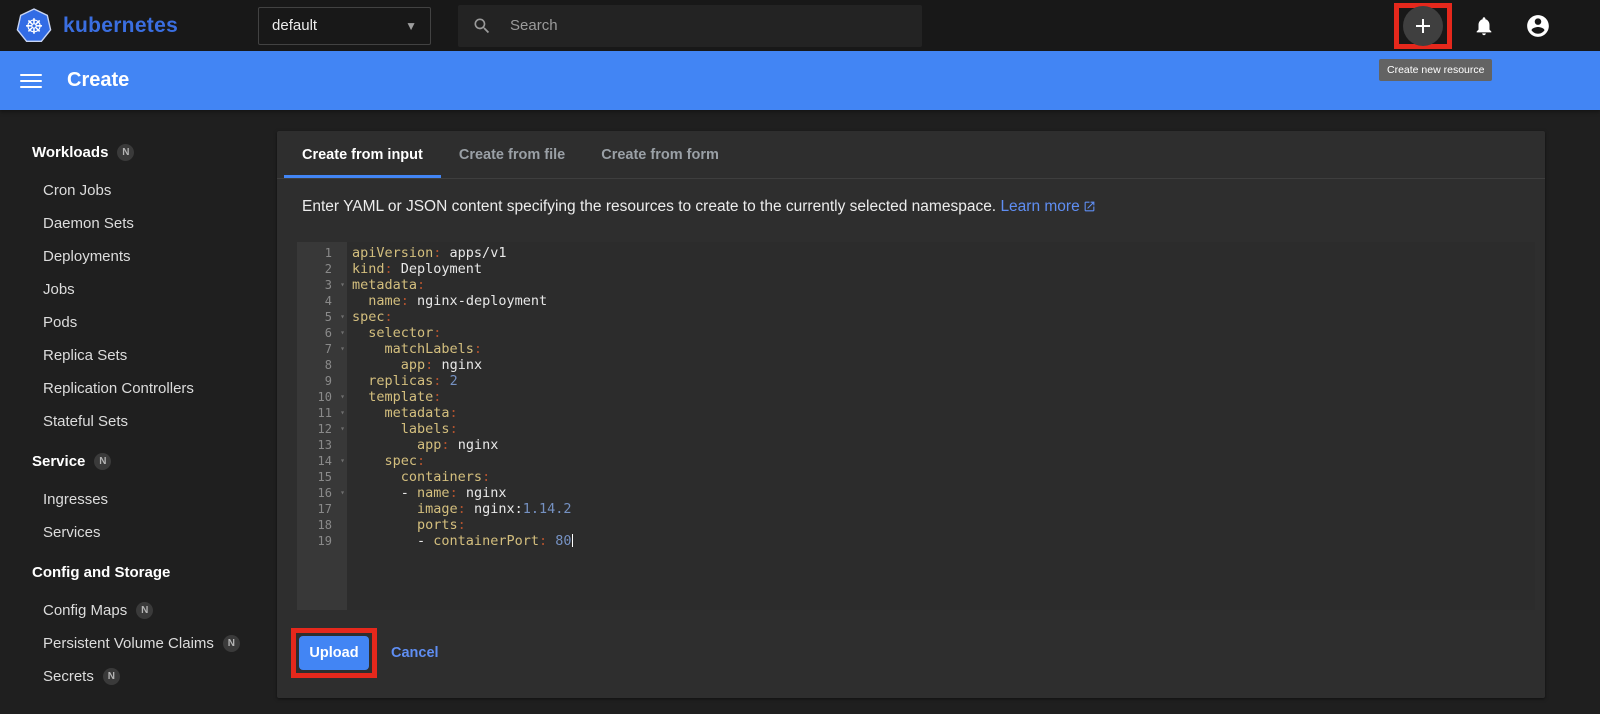 The height and width of the screenshot is (714, 1600). What do you see at coordinates (68, 676) in the screenshot?
I see `item-label: Secrets` at bounding box center [68, 676].